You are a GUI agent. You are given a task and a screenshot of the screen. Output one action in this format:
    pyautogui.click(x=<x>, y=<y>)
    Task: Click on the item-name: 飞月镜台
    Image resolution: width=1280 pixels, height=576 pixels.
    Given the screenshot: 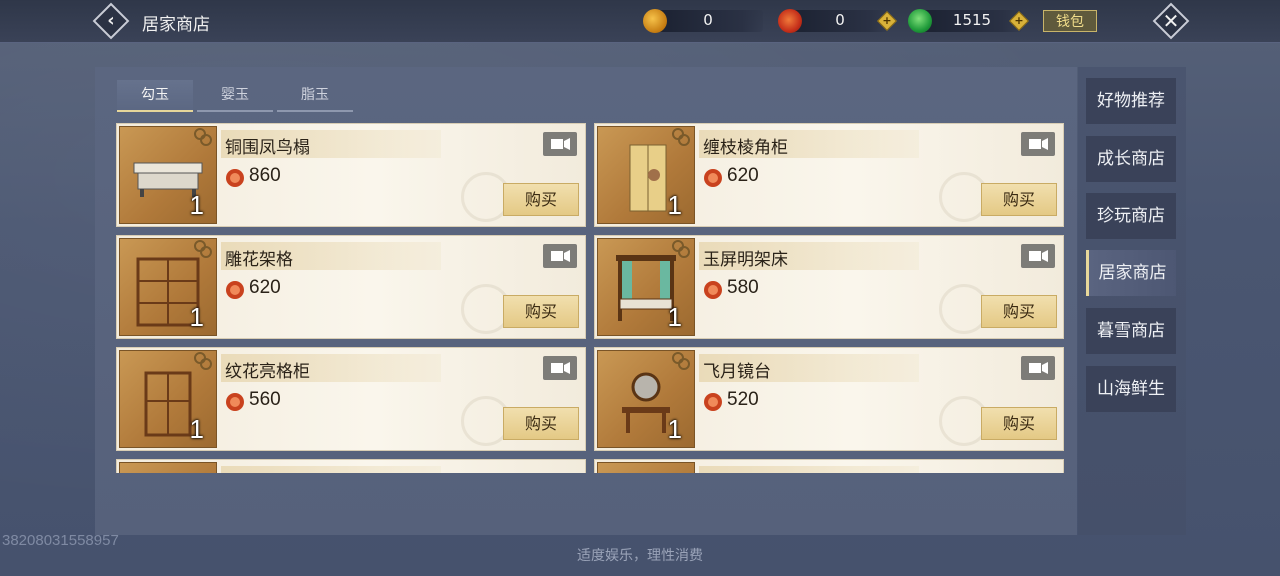 What is the action you would take?
    pyautogui.click(x=737, y=372)
    